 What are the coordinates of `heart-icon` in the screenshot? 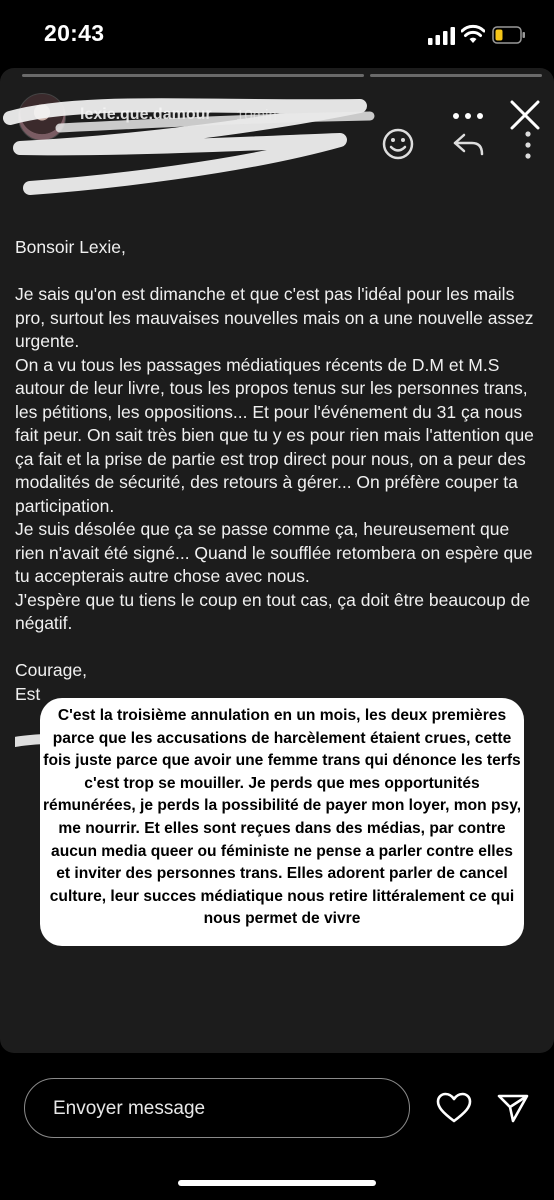 It's located at (454, 1108).